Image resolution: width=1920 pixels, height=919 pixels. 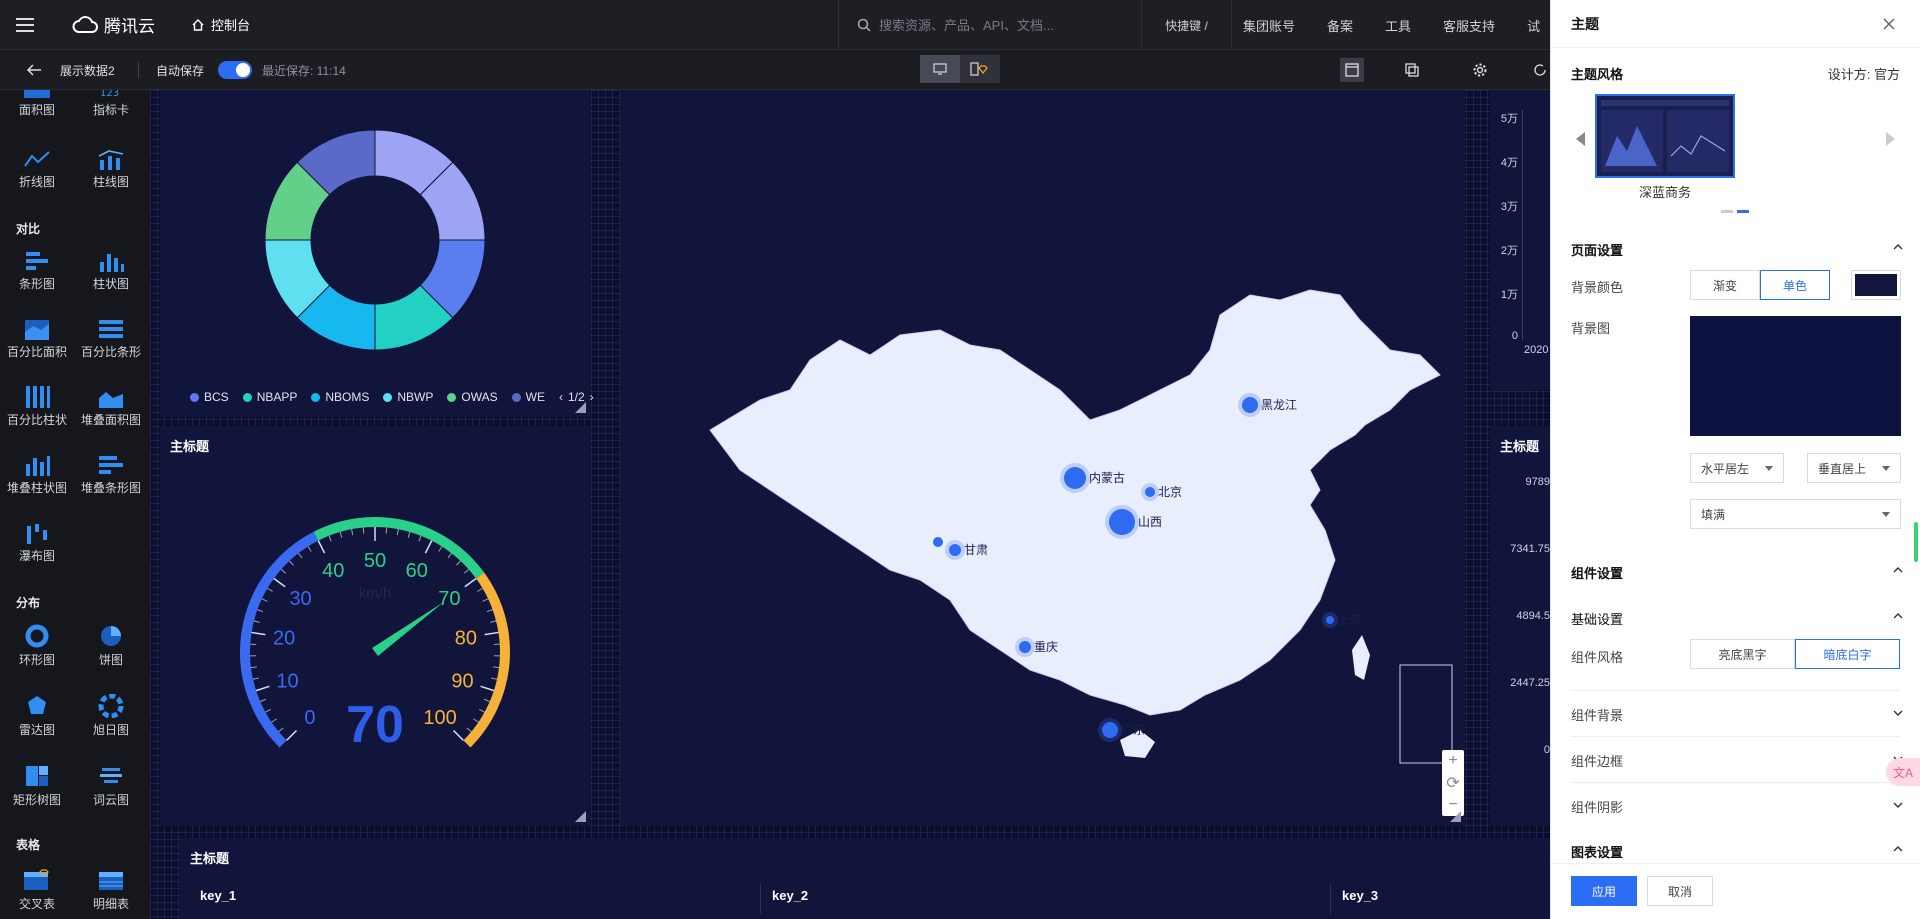 What do you see at coordinates (1742, 654) in the screenshot?
I see `style-light-button: 亮底黑字` at bounding box center [1742, 654].